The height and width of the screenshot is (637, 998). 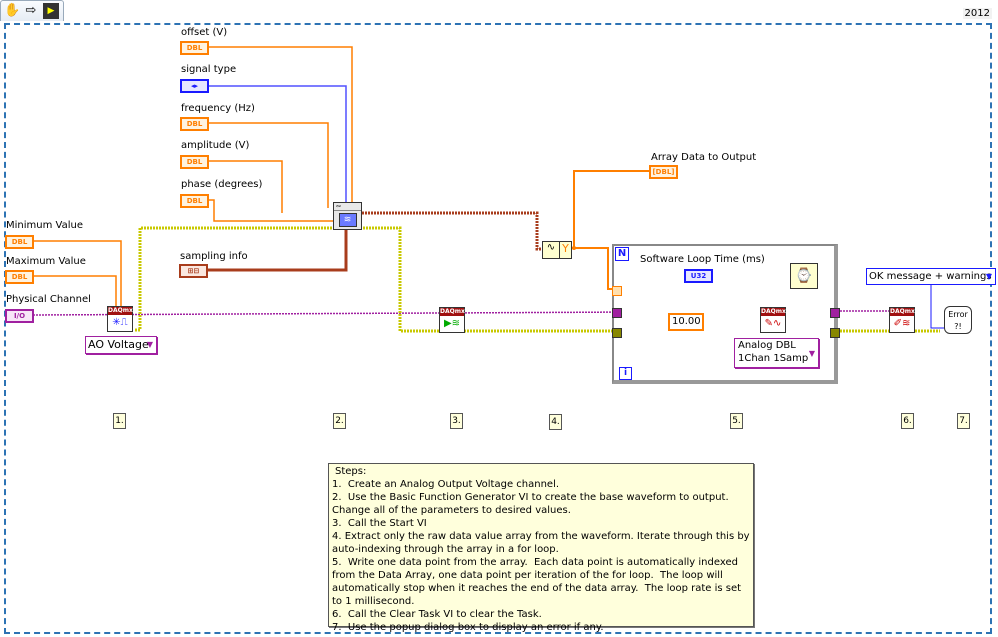 I want to click on write-polymorphic-ring: Analog DBL 1Chan 1Samp ▼, so click(x=776, y=353).